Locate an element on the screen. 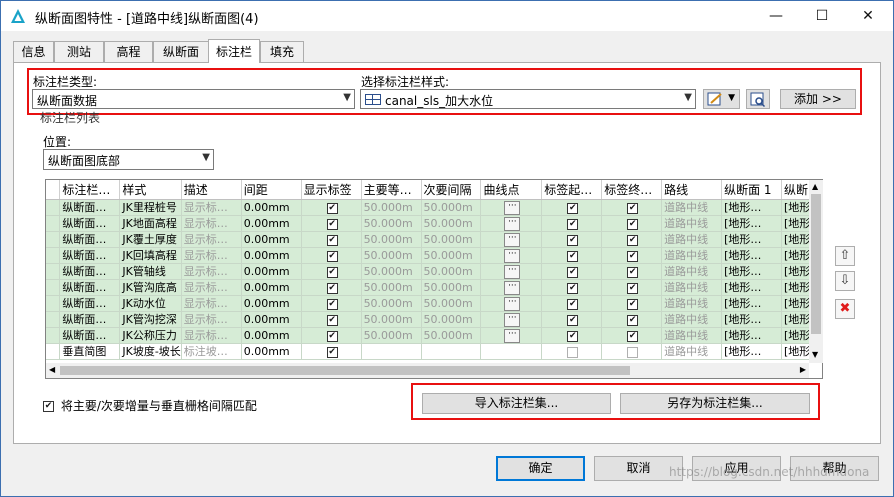 The width and height of the screenshot is (894, 497). scroll-right-icon: ▶ is located at coordinates (803, 369).